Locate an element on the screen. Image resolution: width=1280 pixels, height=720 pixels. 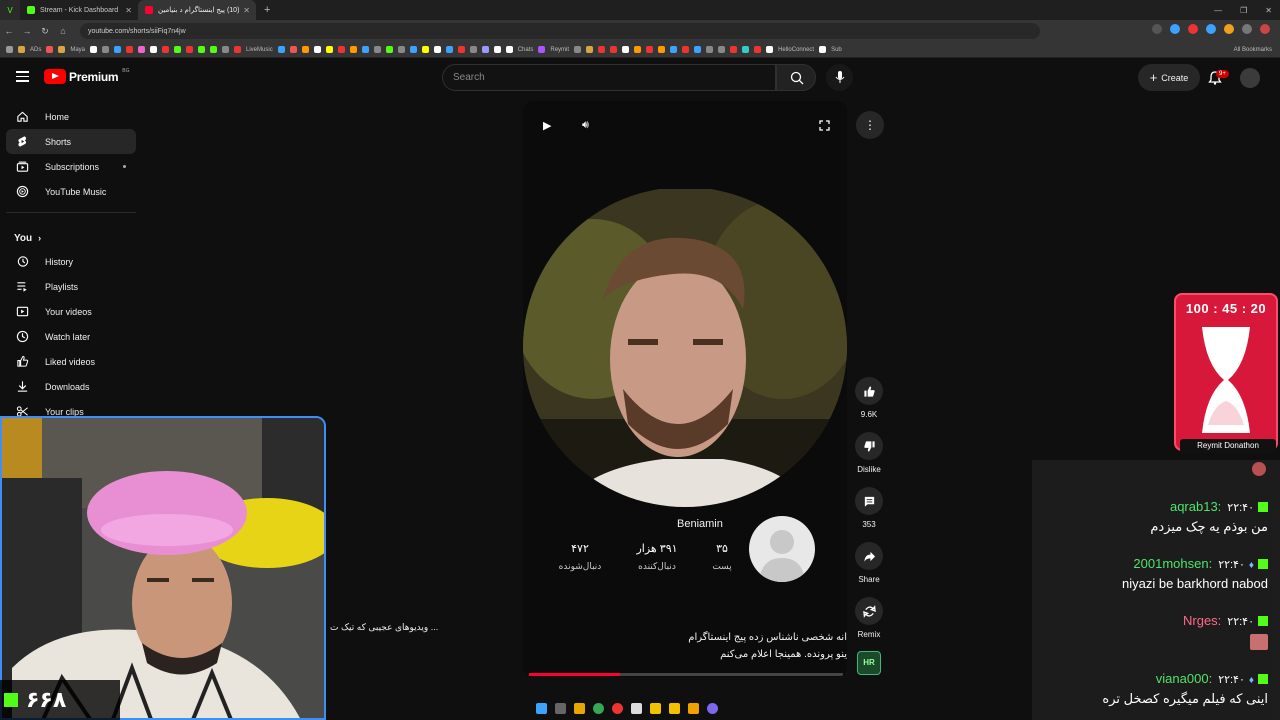
share-button: Share is located at coordinates (869, 563).